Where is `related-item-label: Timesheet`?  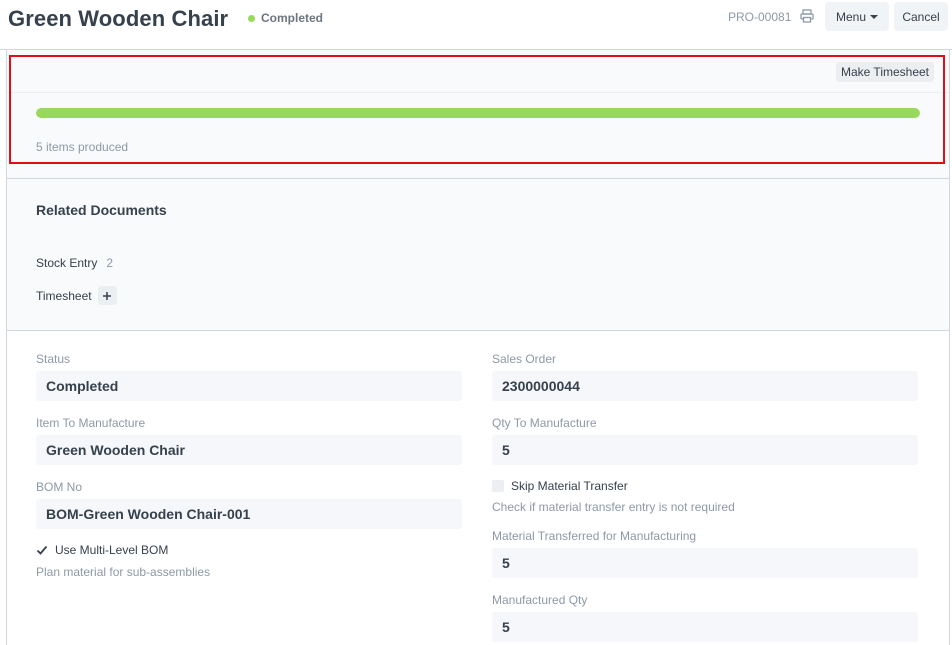
related-item-label: Timesheet is located at coordinates (64, 296).